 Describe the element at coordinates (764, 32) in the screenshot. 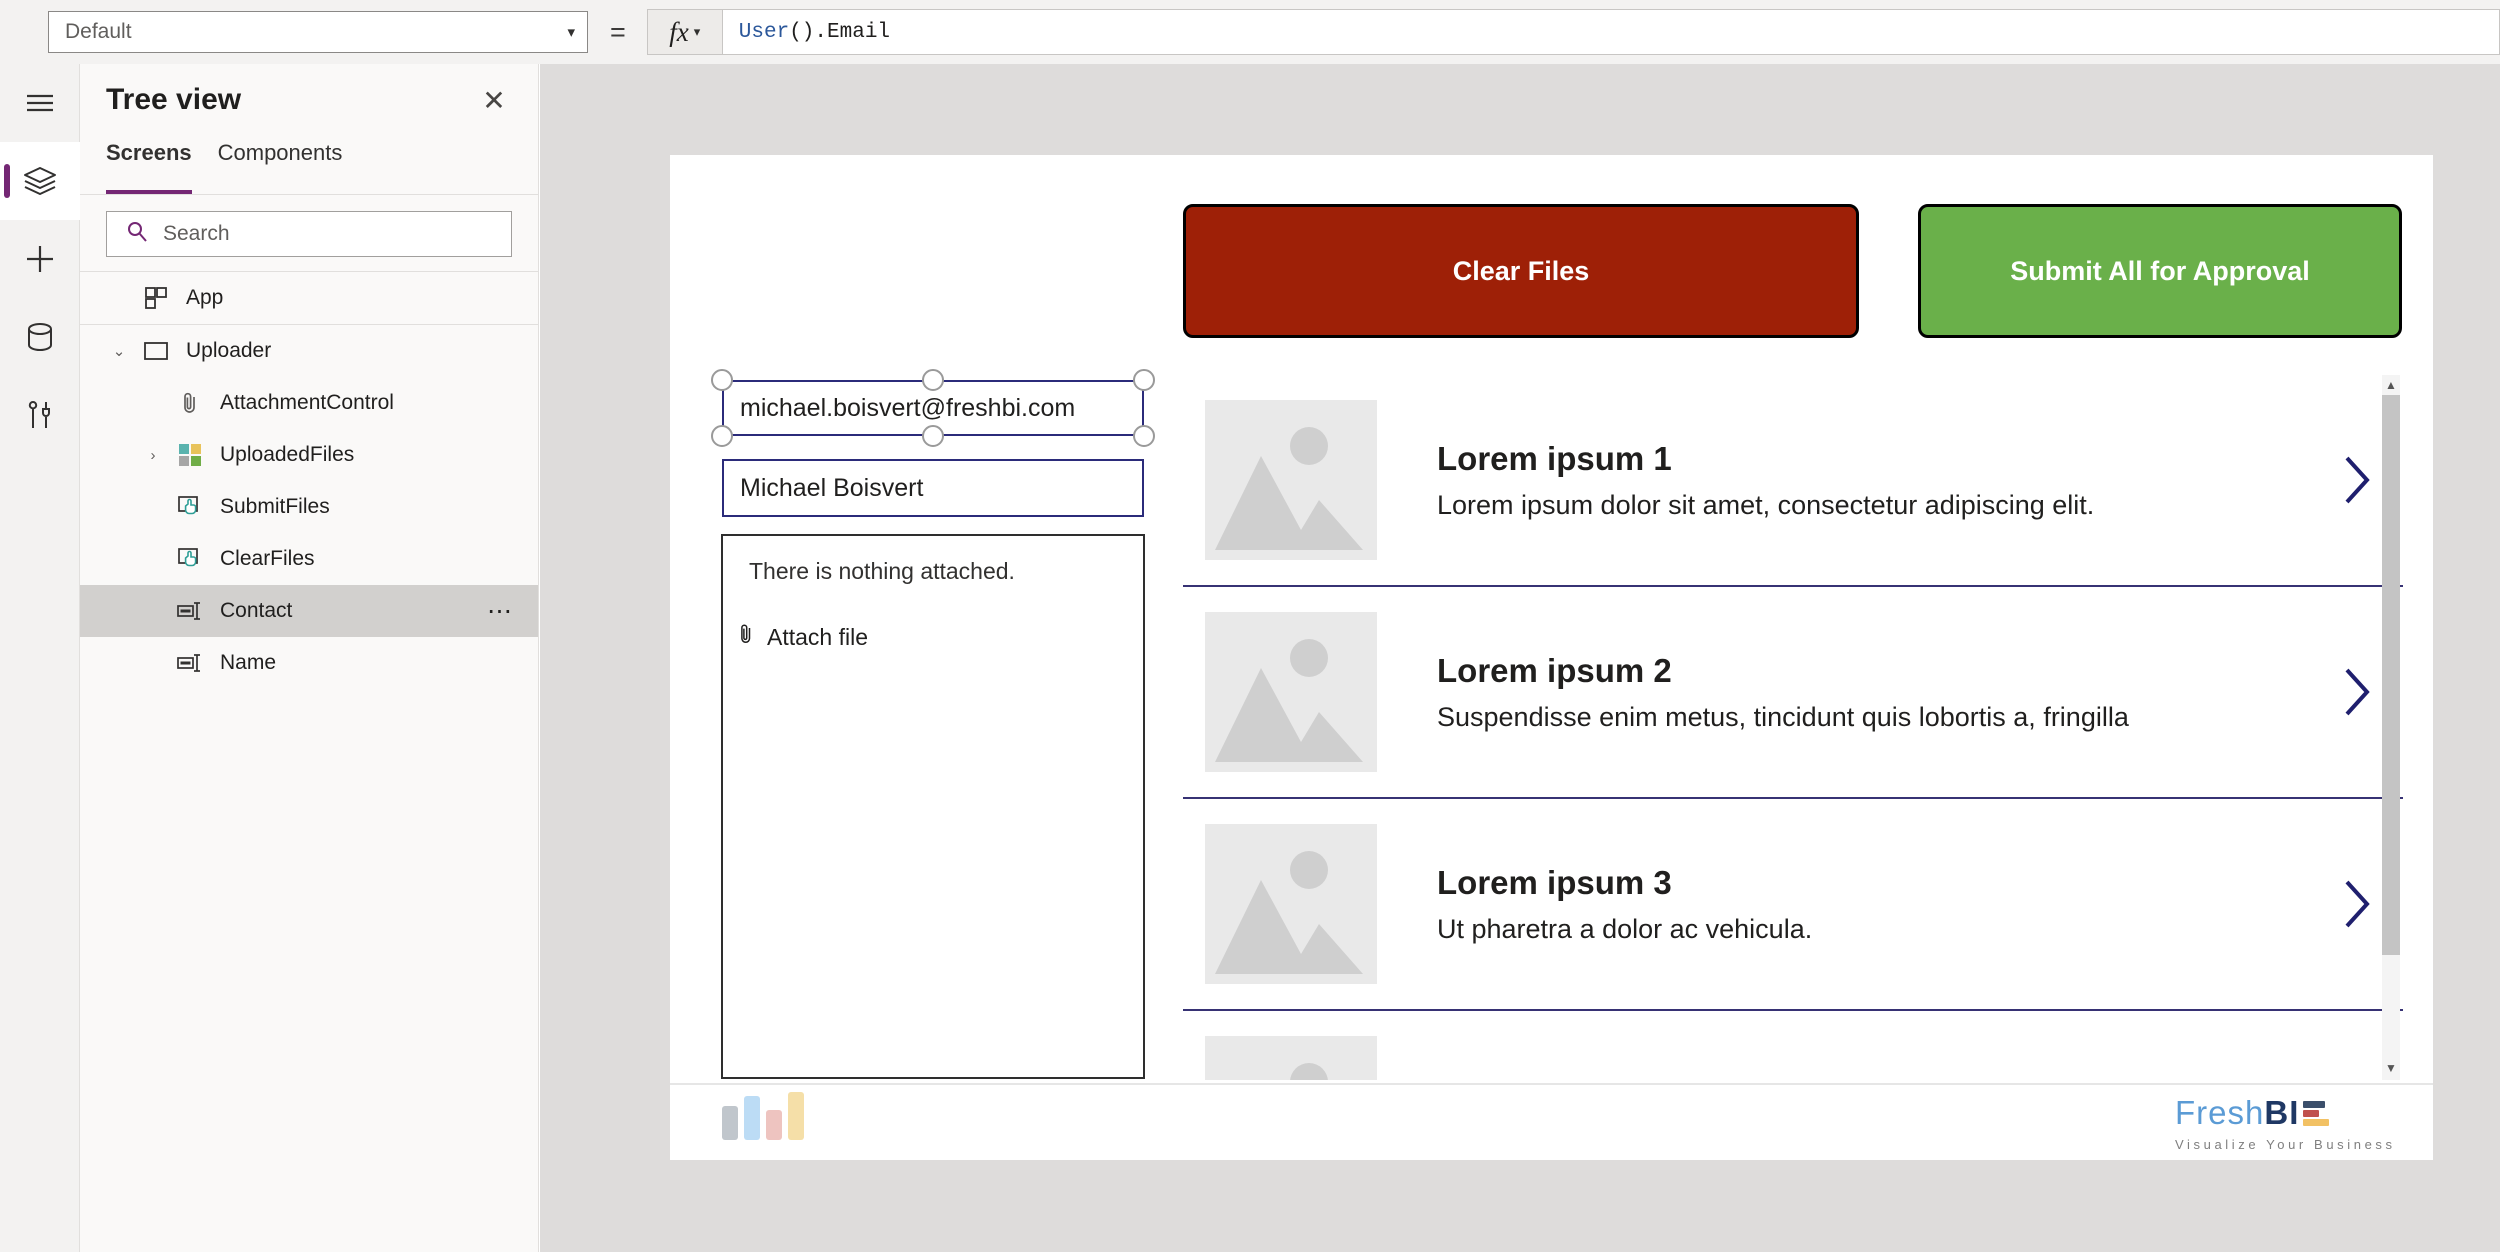

I see `formula-function-token: User` at that location.